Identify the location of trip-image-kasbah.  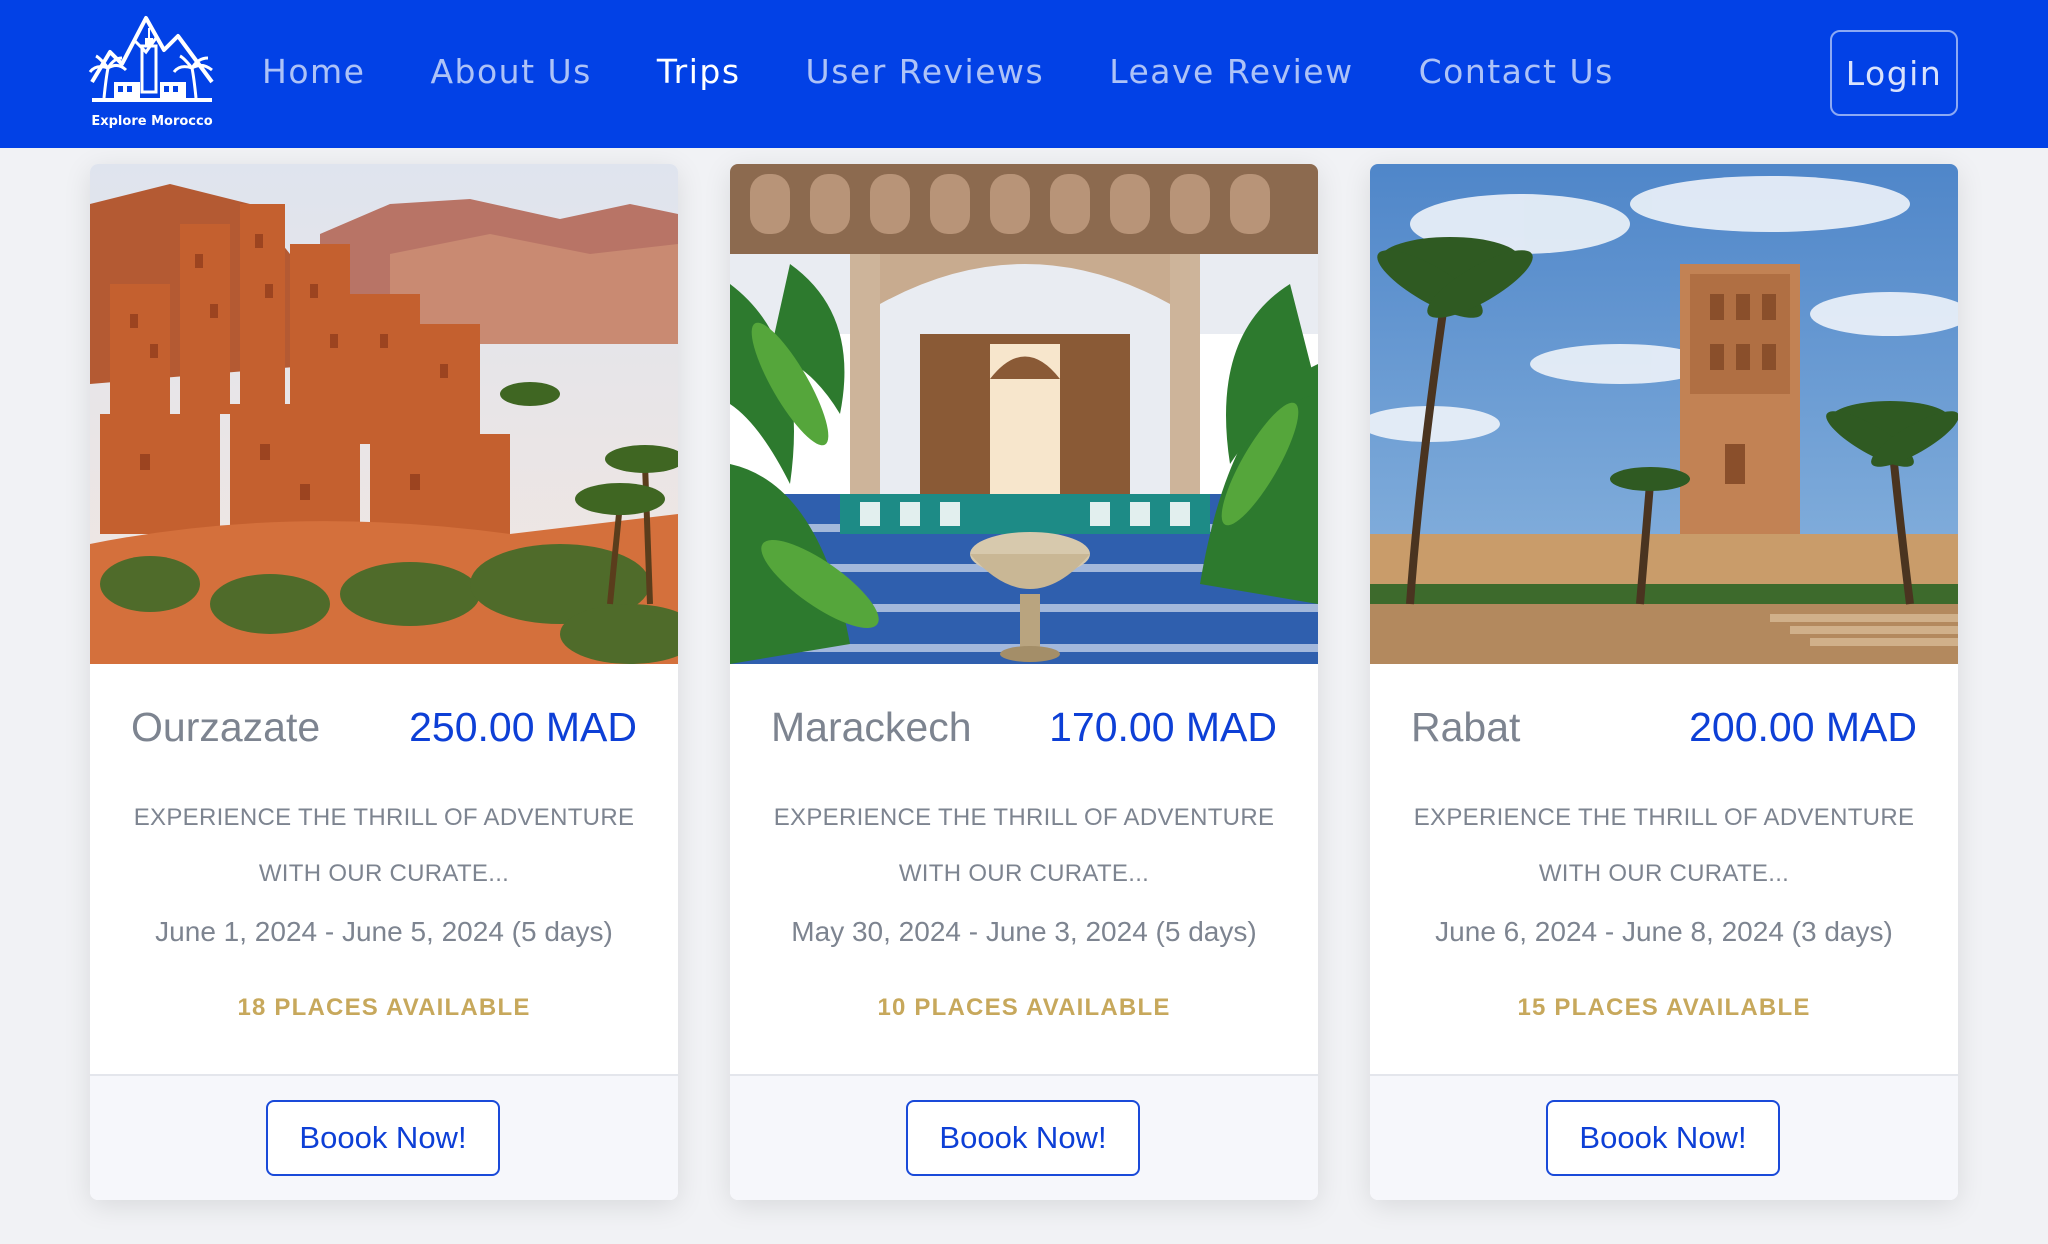
(384, 414).